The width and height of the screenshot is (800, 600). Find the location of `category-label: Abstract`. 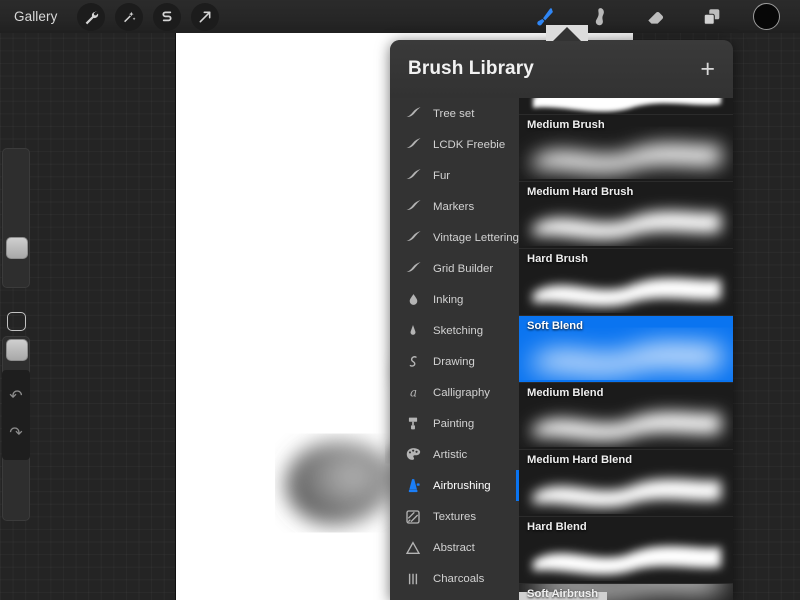

category-label: Abstract is located at coordinates (454, 547).